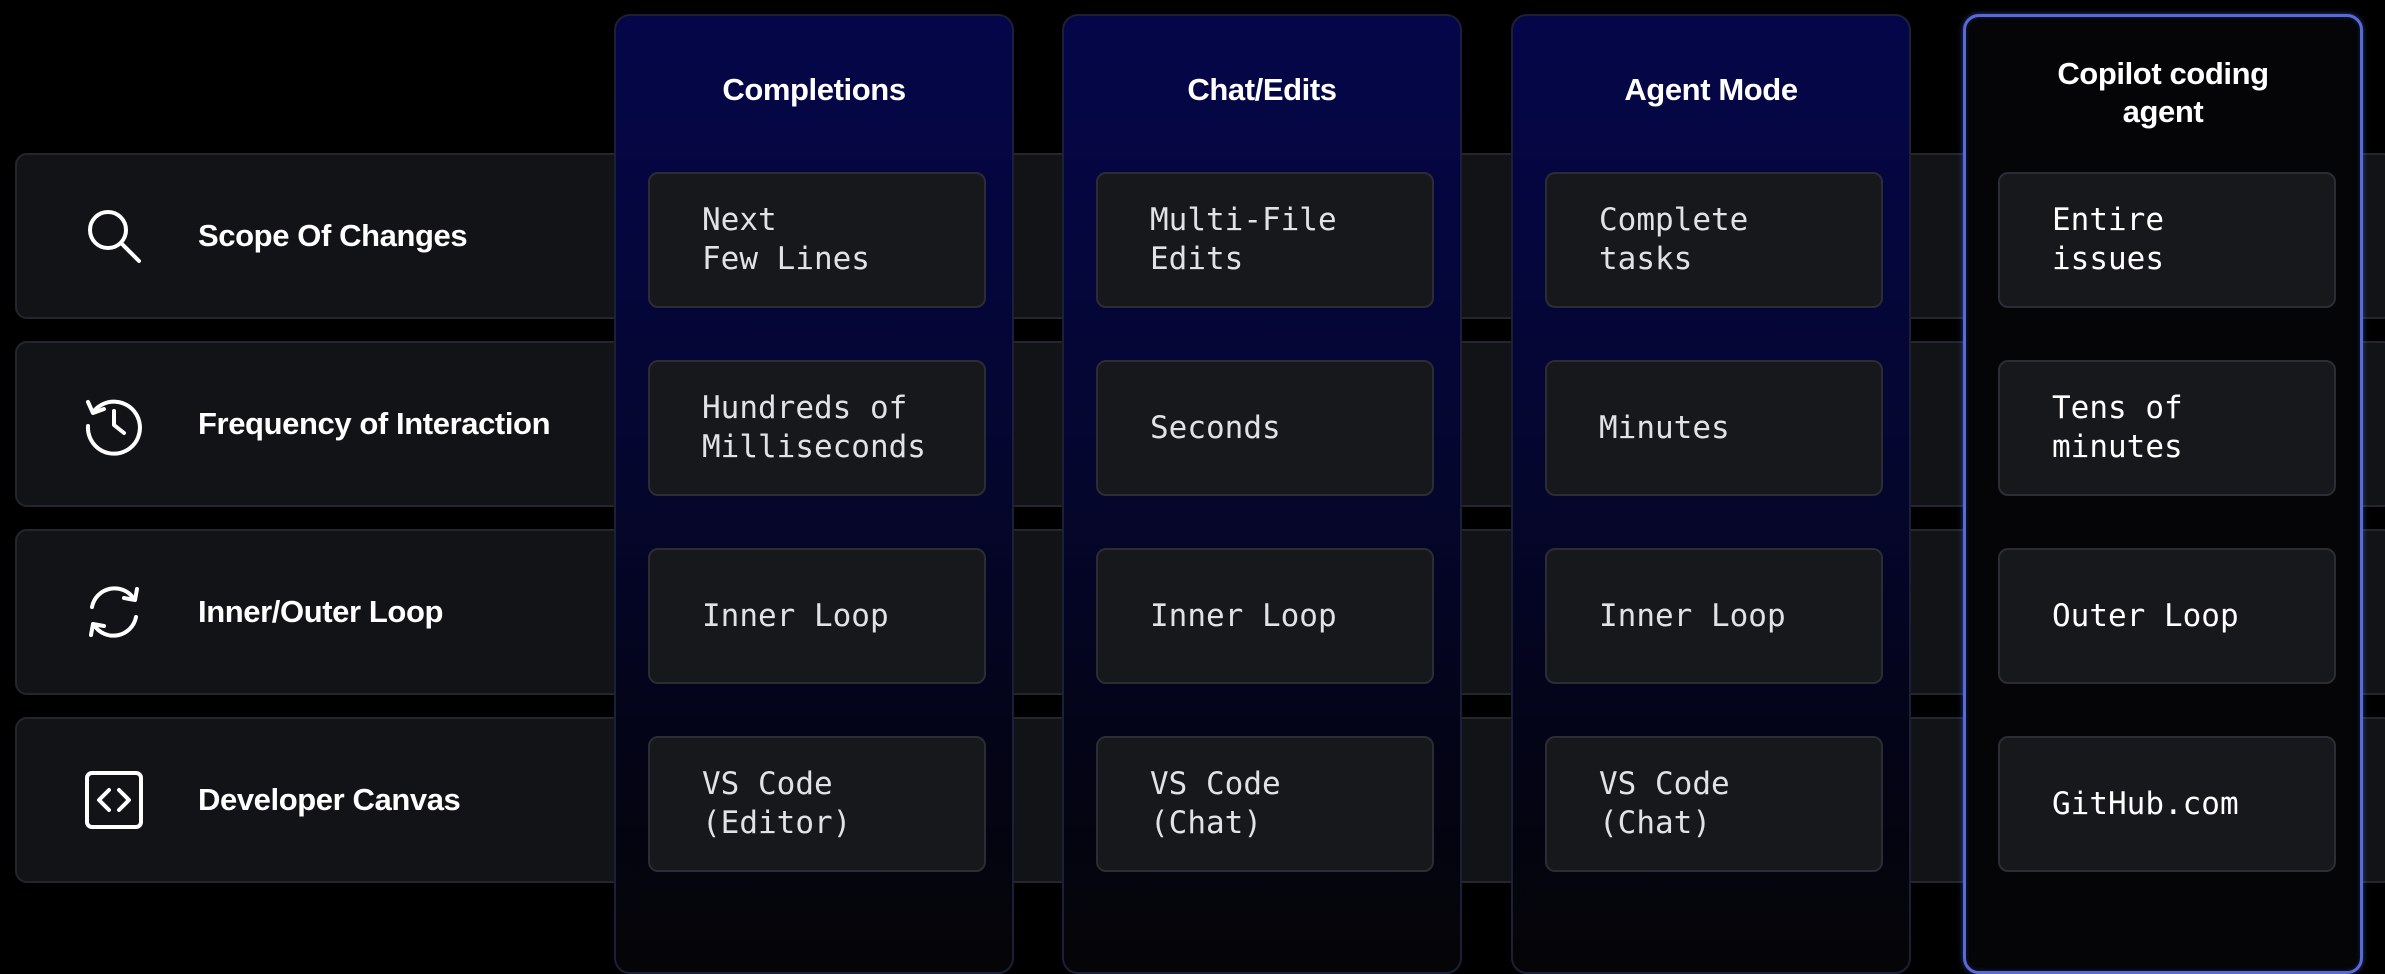 Image resolution: width=2385 pixels, height=974 pixels. What do you see at coordinates (1674, 239) in the screenshot?
I see `cell-text: Complete tasks` at bounding box center [1674, 239].